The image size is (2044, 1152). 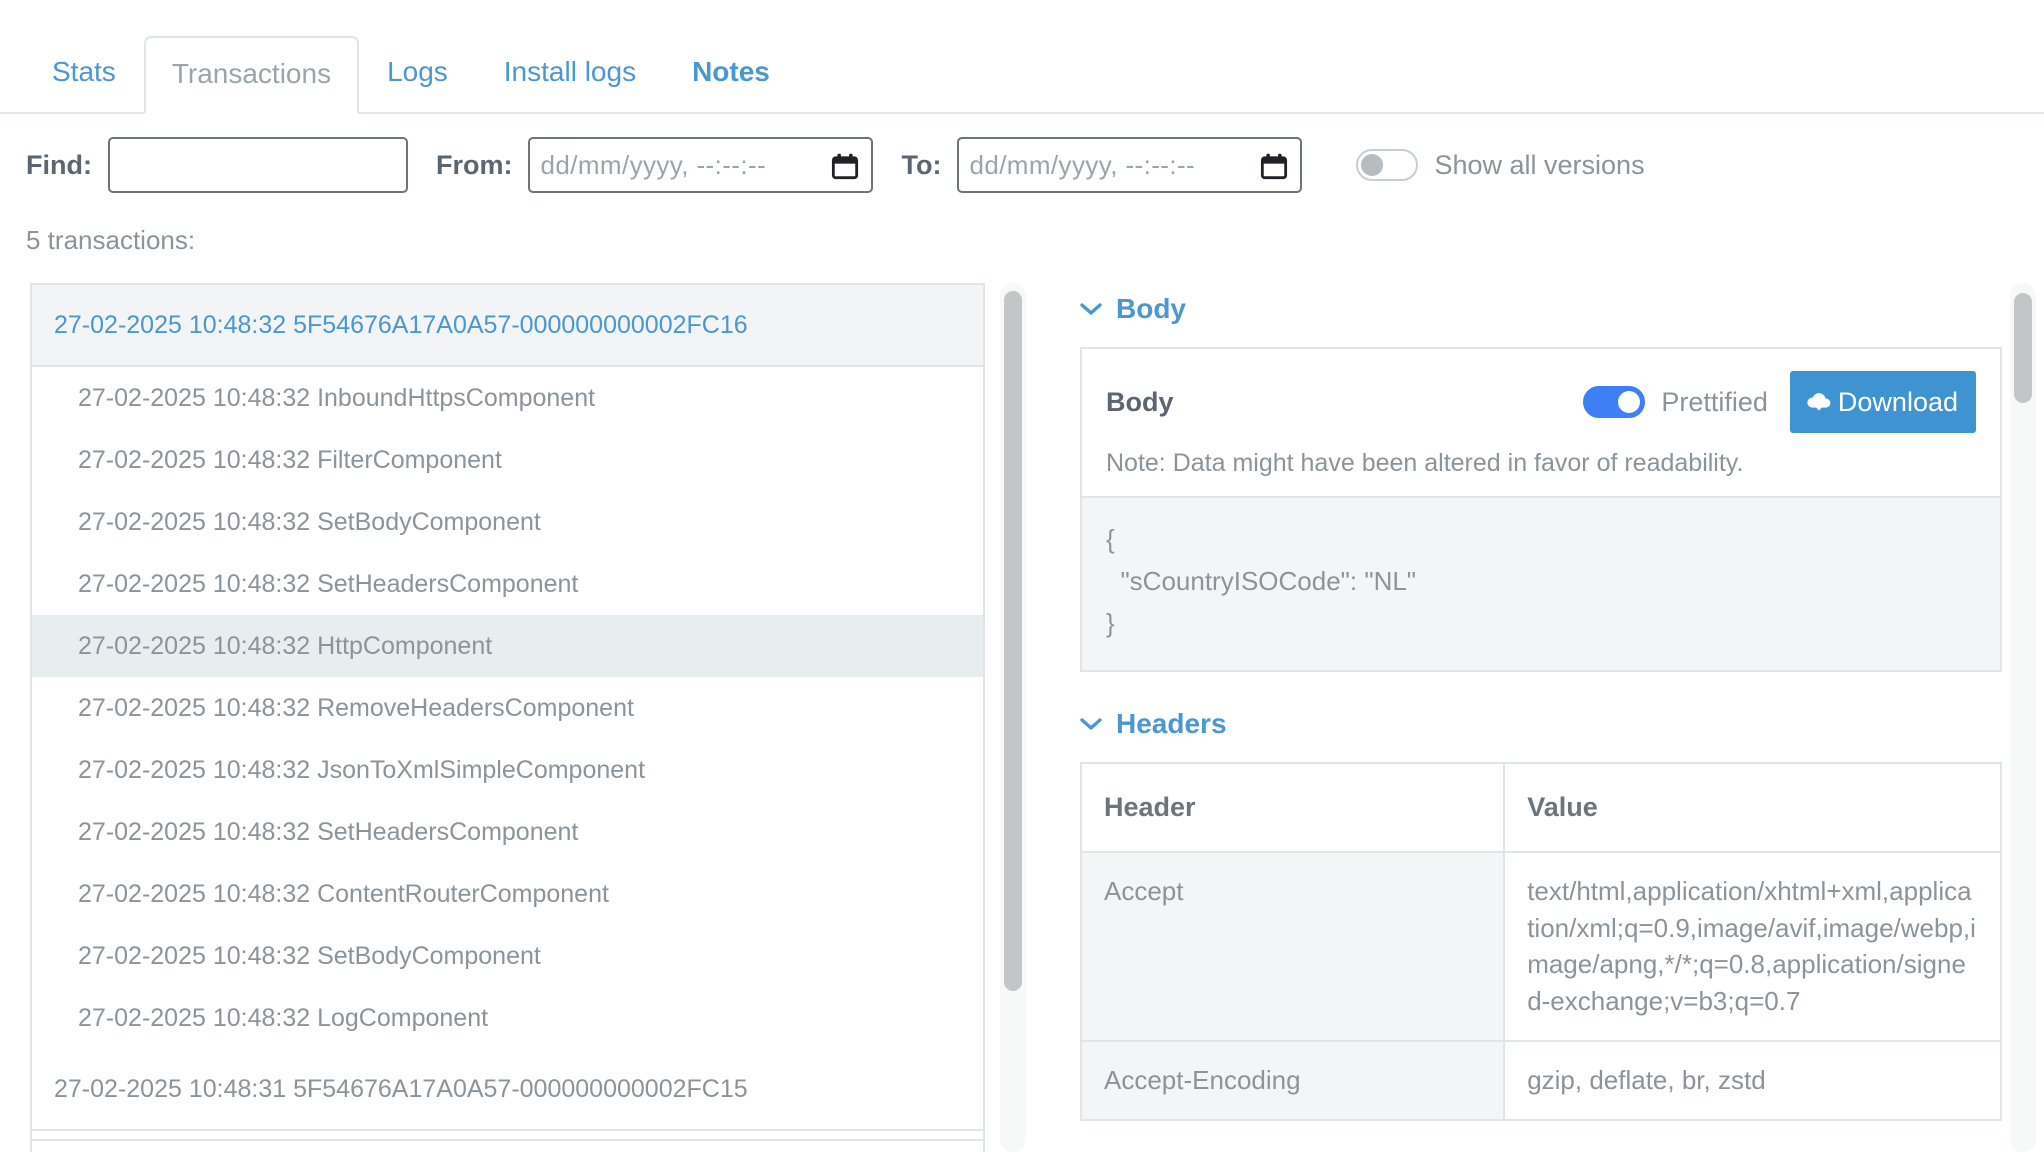 What do you see at coordinates (59, 164) in the screenshot?
I see `find-label: Find:` at bounding box center [59, 164].